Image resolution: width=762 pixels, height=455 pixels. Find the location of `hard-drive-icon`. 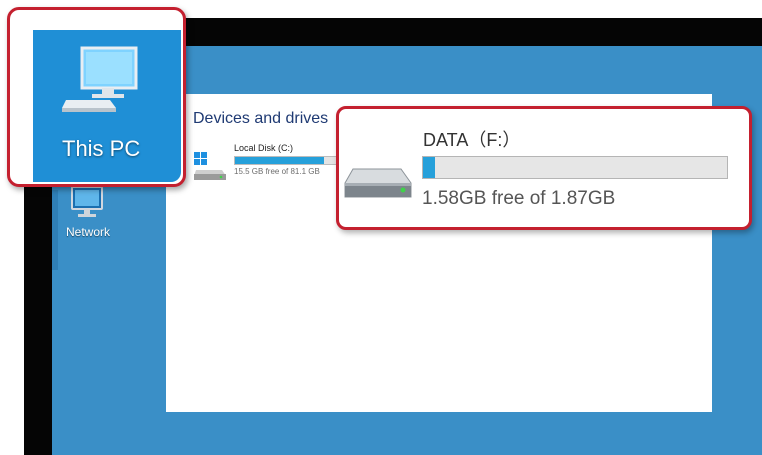

hard-drive-icon is located at coordinates (378, 185).